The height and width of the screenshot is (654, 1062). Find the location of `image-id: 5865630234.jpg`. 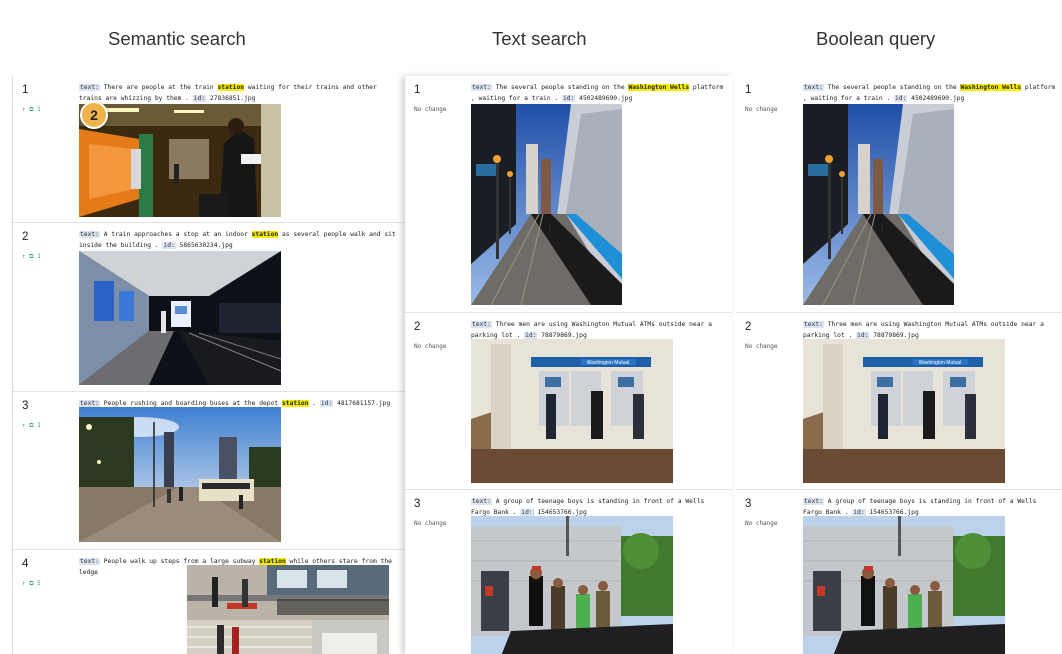

image-id: 5865630234.jpg is located at coordinates (206, 245).